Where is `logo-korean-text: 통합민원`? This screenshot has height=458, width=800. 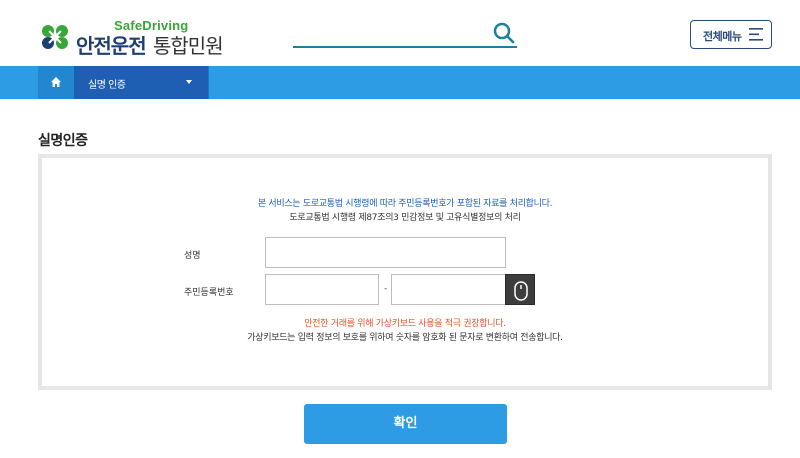
logo-korean-text: 통합민원 is located at coordinates (188, 46).